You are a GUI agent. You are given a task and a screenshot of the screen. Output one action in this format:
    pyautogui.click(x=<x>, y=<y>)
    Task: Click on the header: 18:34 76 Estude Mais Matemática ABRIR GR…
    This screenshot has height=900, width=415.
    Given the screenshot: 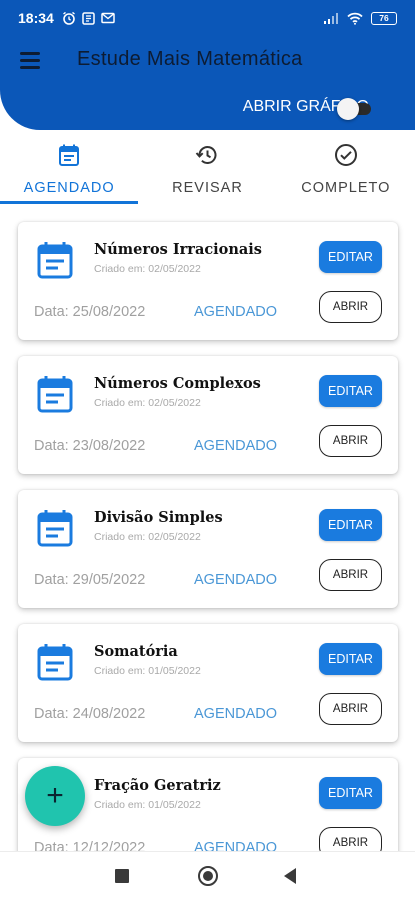 What is the action you would take?
    pyautogui.click(x=207, y=65)
    